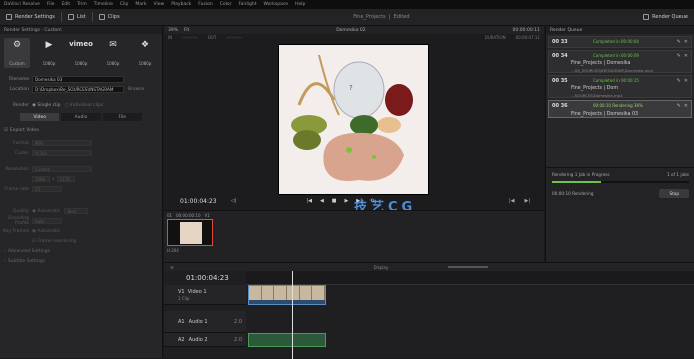 Image resolution: width=694 pixels, height=359 pixels. What do you see at coordinates (287, 295) in the screenshot?
I see `video-clip` at bounding box center [287, 295].